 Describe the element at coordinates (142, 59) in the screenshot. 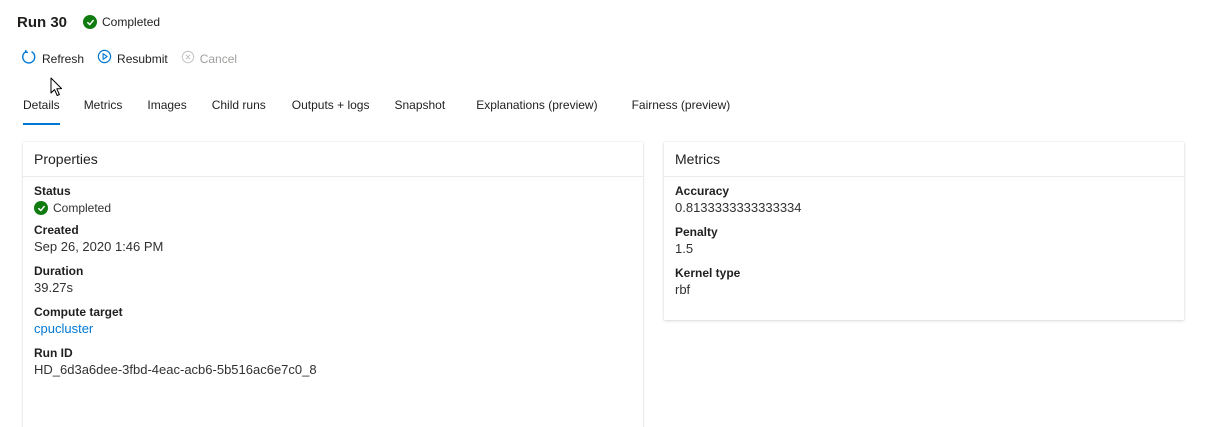

I see `resubmit-label: Resubmit` at that location.